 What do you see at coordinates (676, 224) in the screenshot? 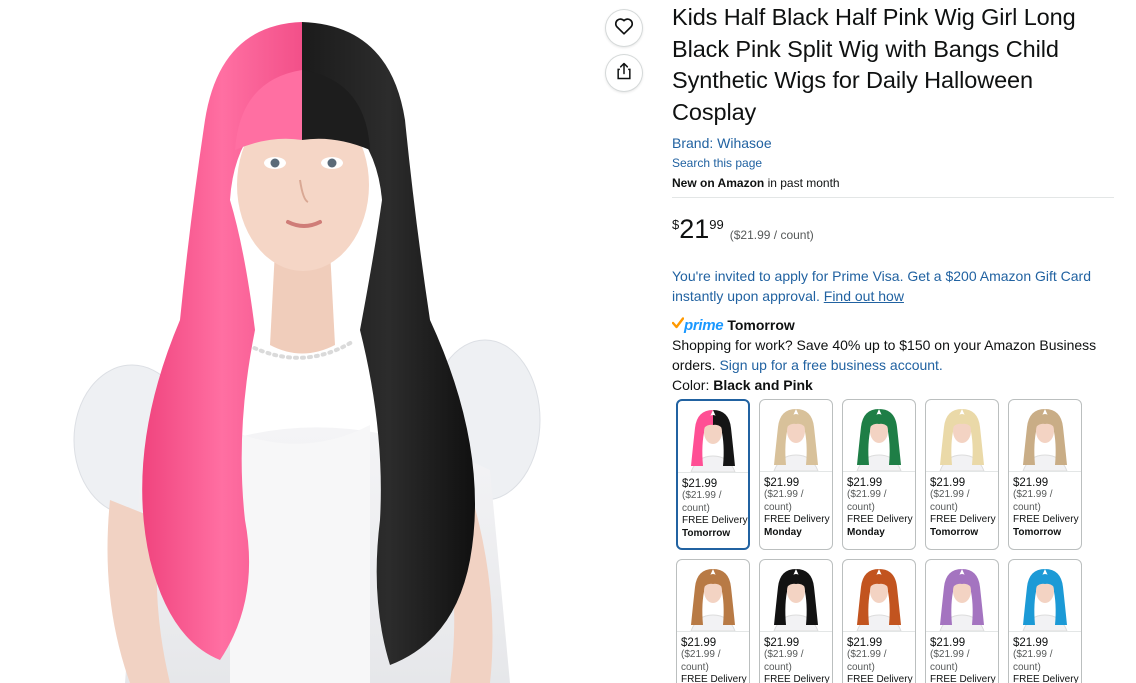
I see `price-currency: $` at bounding box center [676, 224].